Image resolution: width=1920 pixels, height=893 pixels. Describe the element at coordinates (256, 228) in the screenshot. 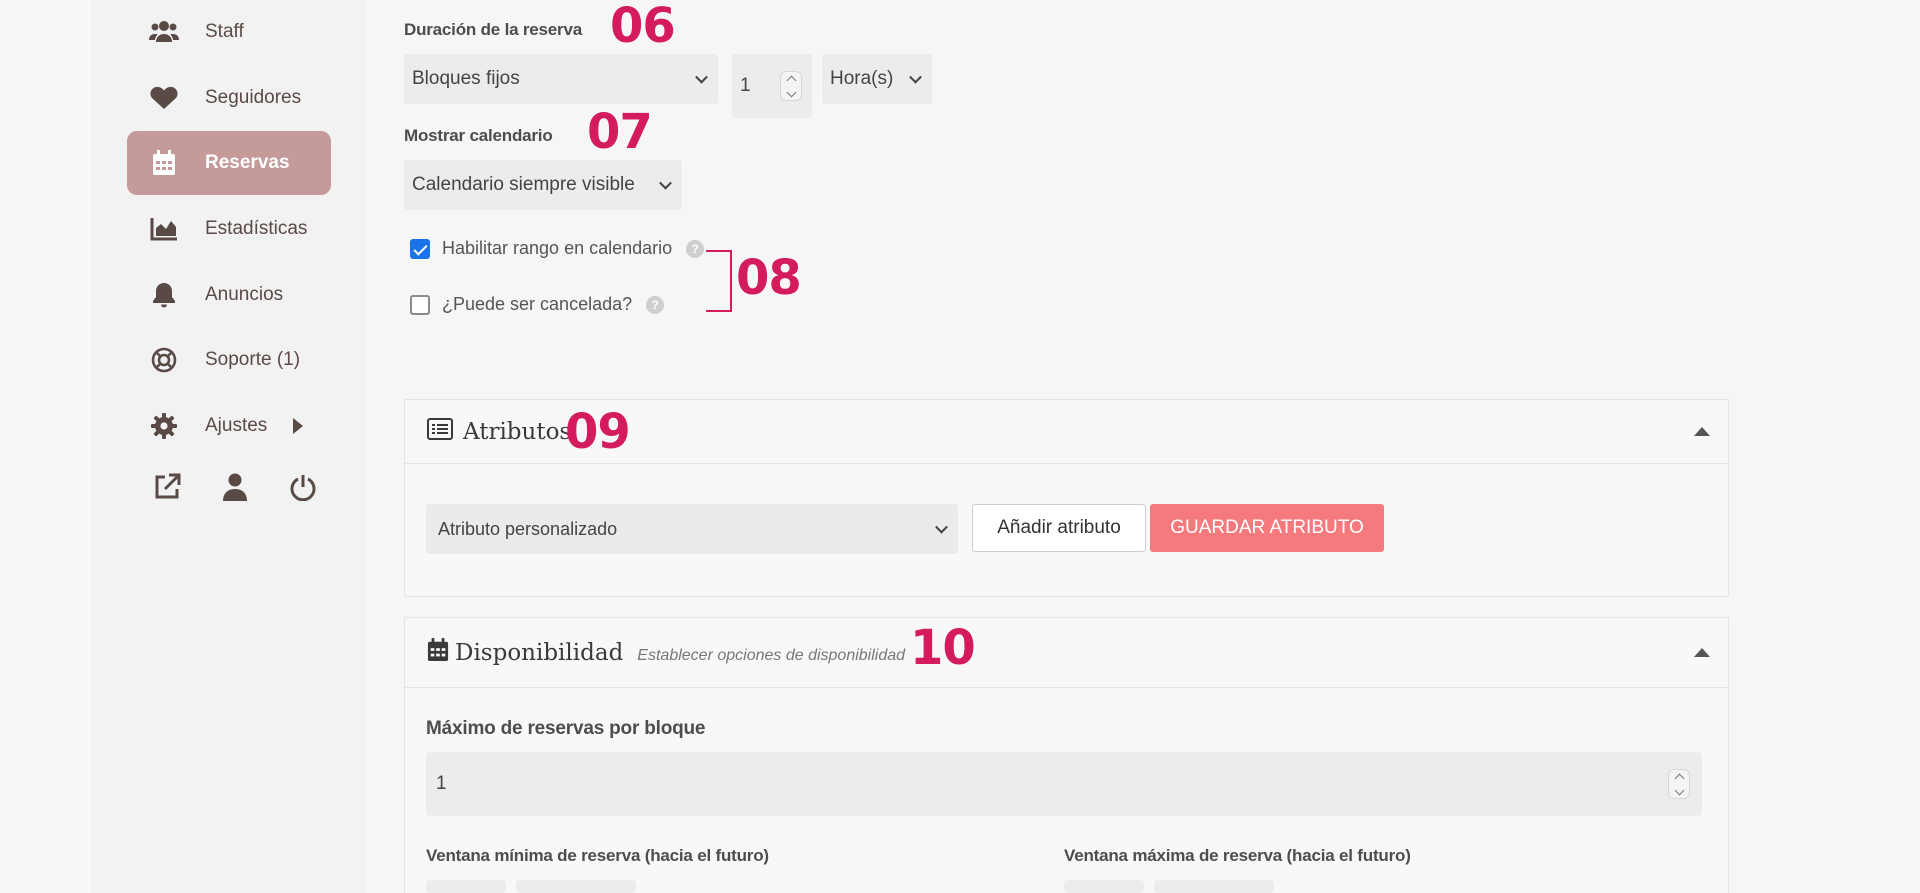

I see `sidebar-item-label: Estadísticas` at that location.